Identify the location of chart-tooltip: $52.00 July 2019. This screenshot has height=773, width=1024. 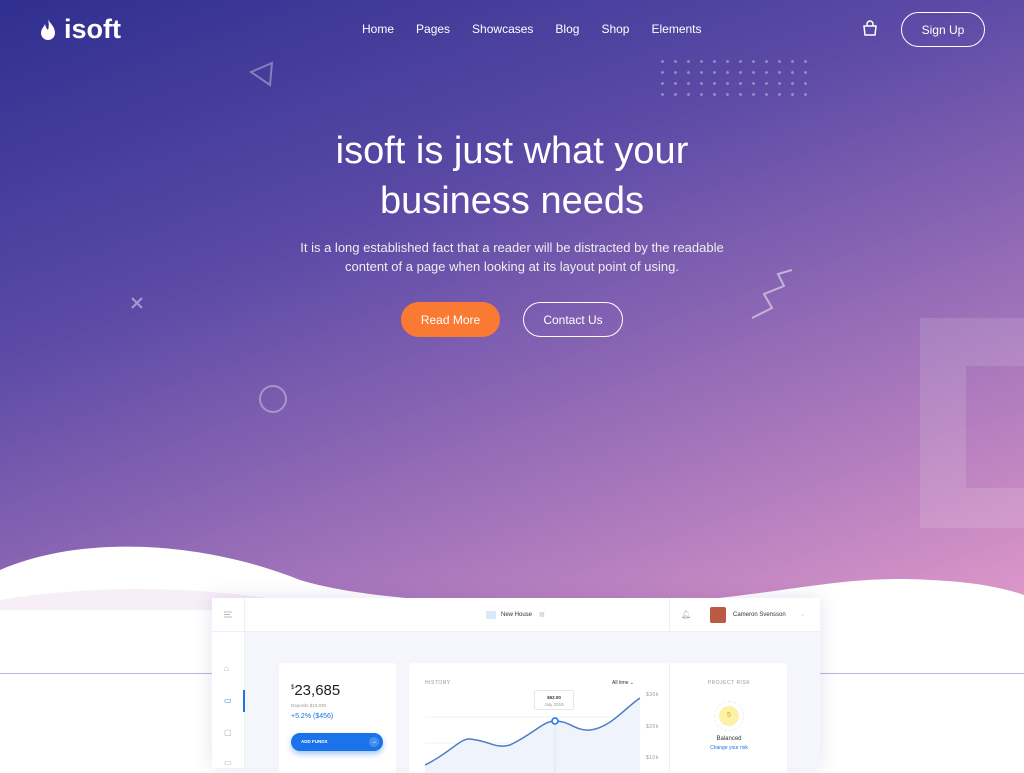
(554, 700).